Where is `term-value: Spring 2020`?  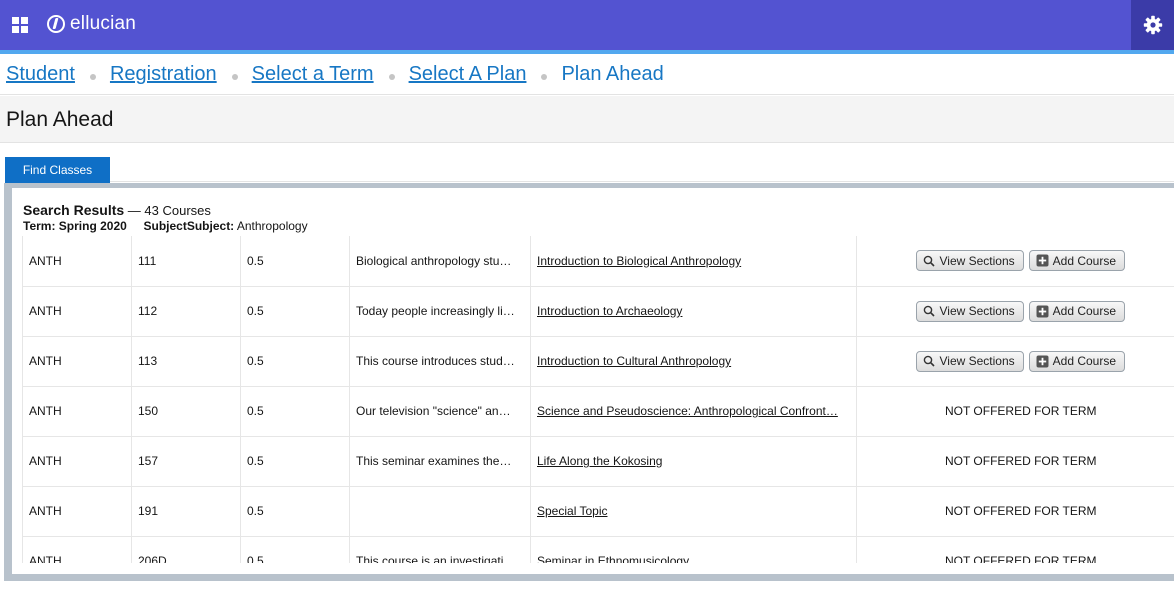 term-value: Spring 2020 is located at coordinates (92, 226).